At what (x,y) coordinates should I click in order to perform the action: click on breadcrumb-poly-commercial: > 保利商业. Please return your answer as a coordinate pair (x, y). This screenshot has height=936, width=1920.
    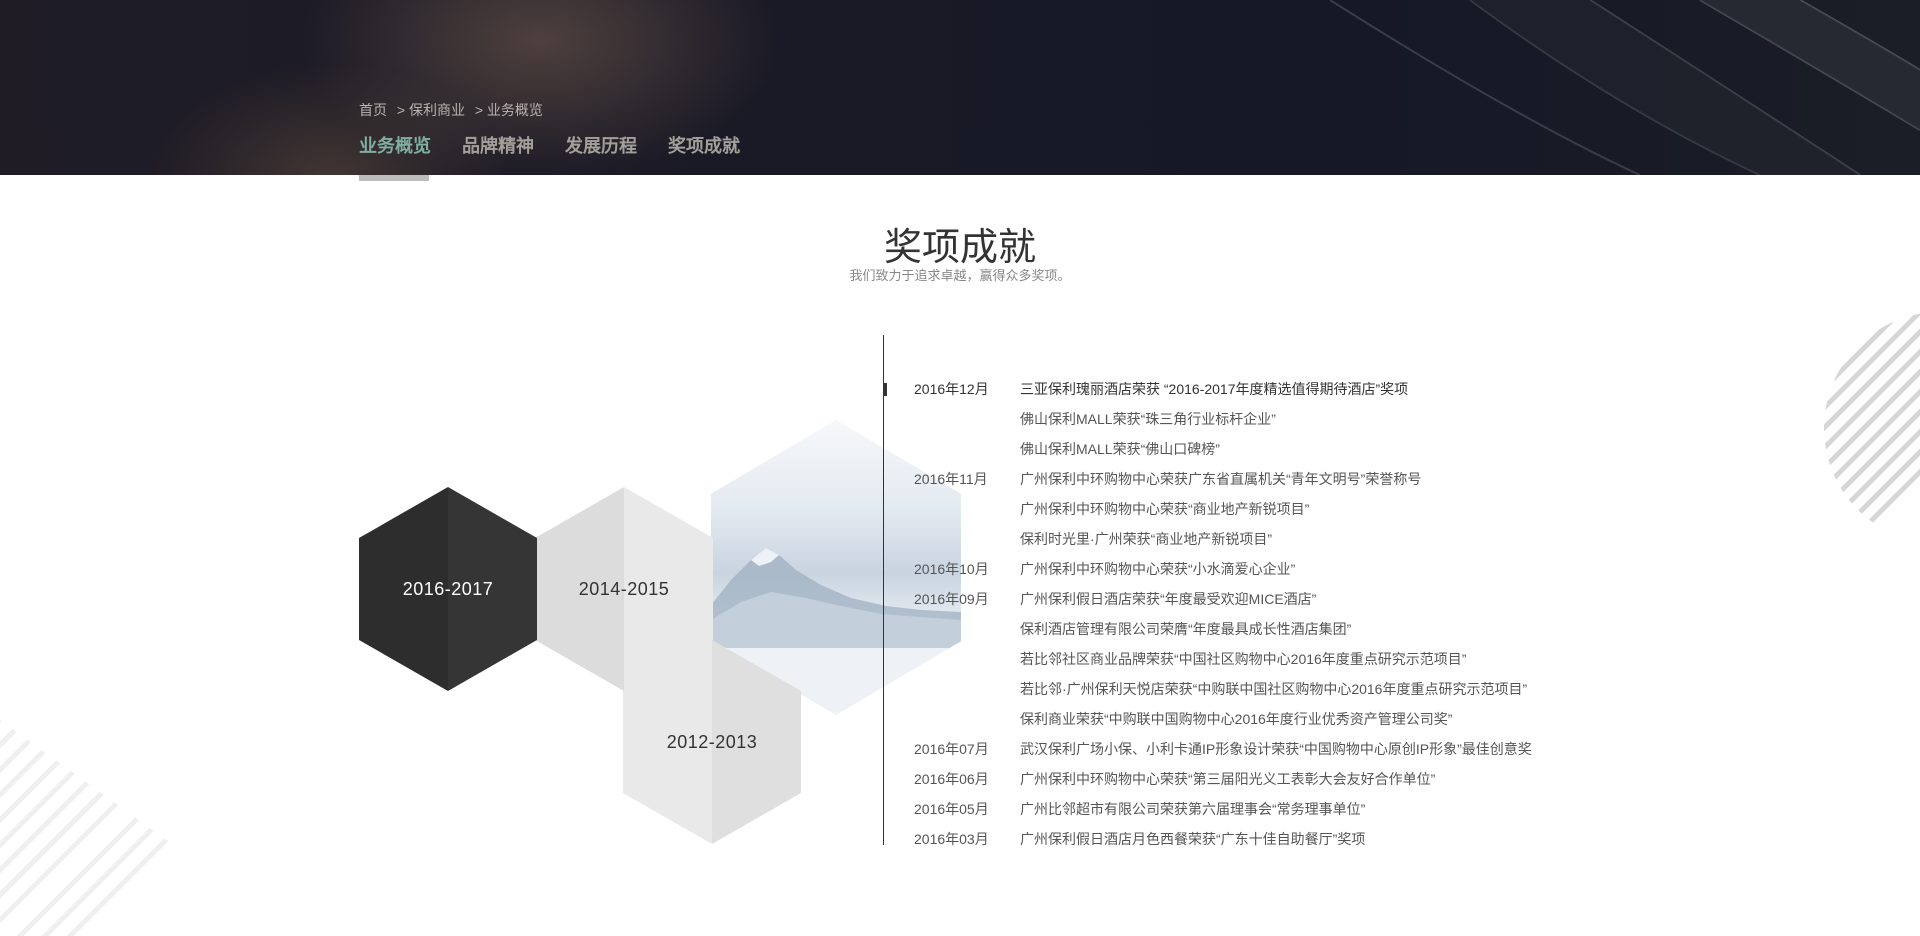
    Looking at the image, I should click on (431, 110).